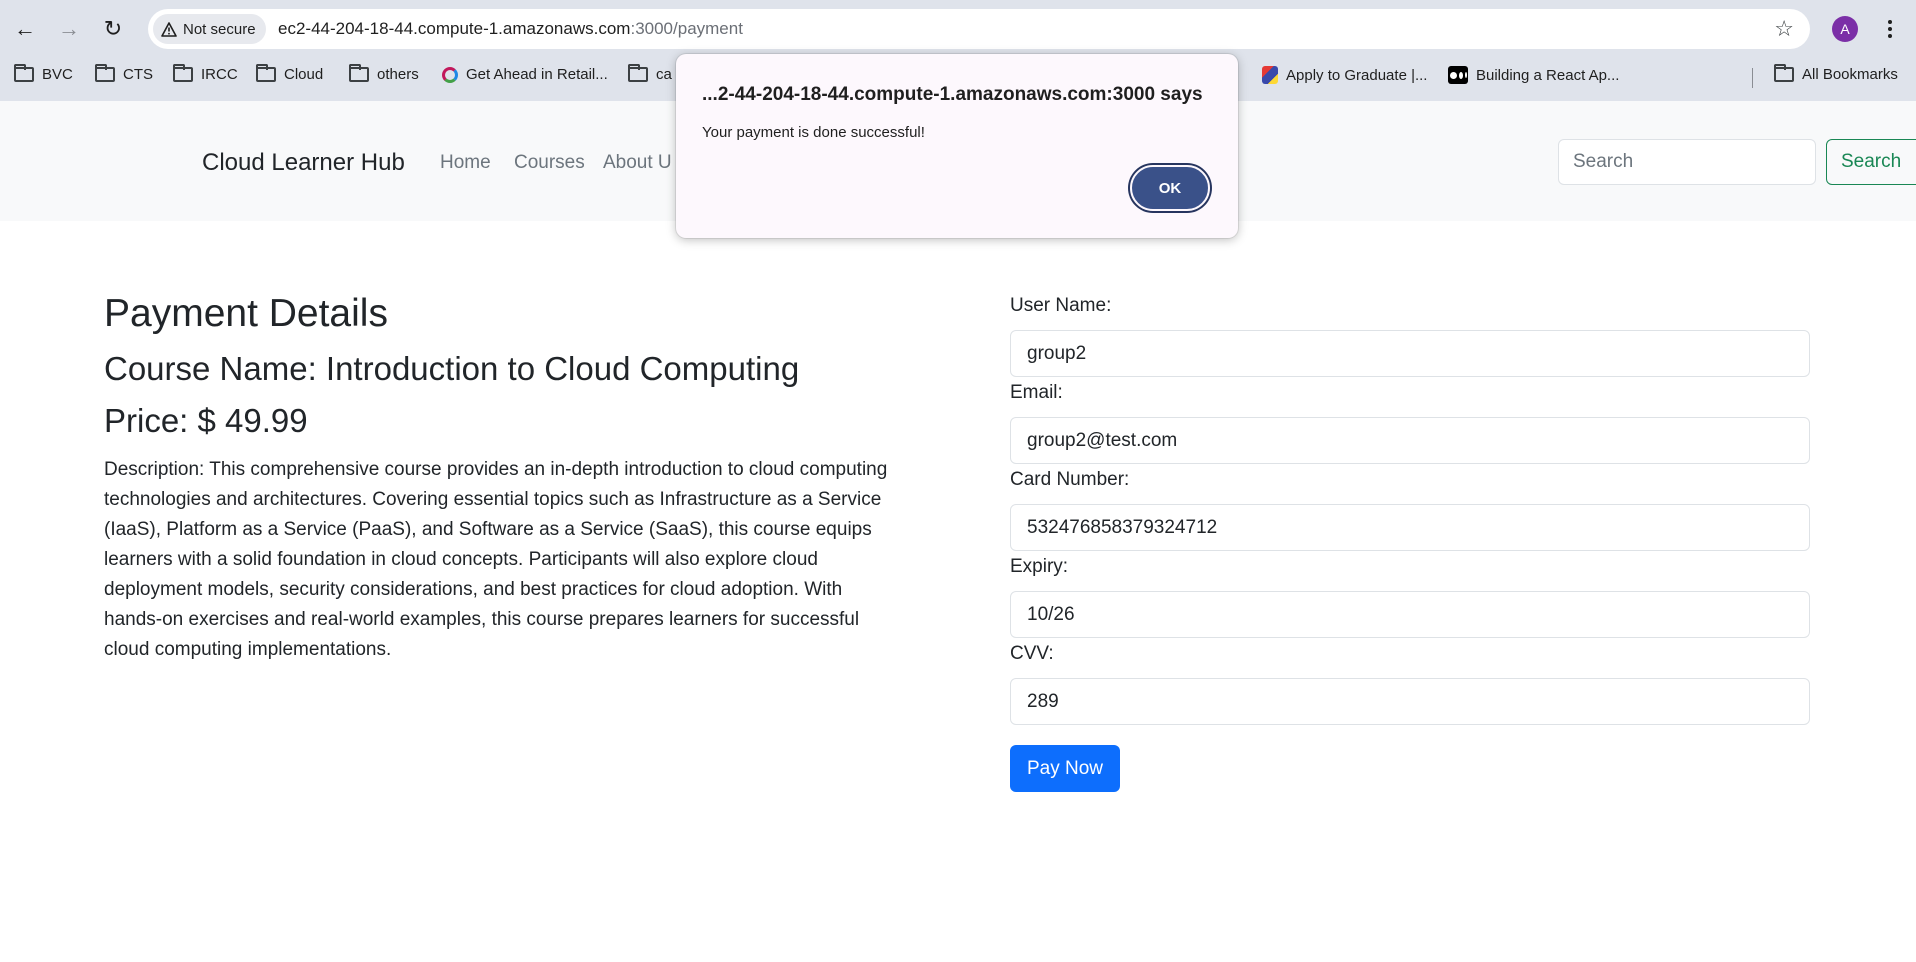  Describe the element at coordinates (1845, 29) in the screenshot. I see `profile-avatar: A` at that location.